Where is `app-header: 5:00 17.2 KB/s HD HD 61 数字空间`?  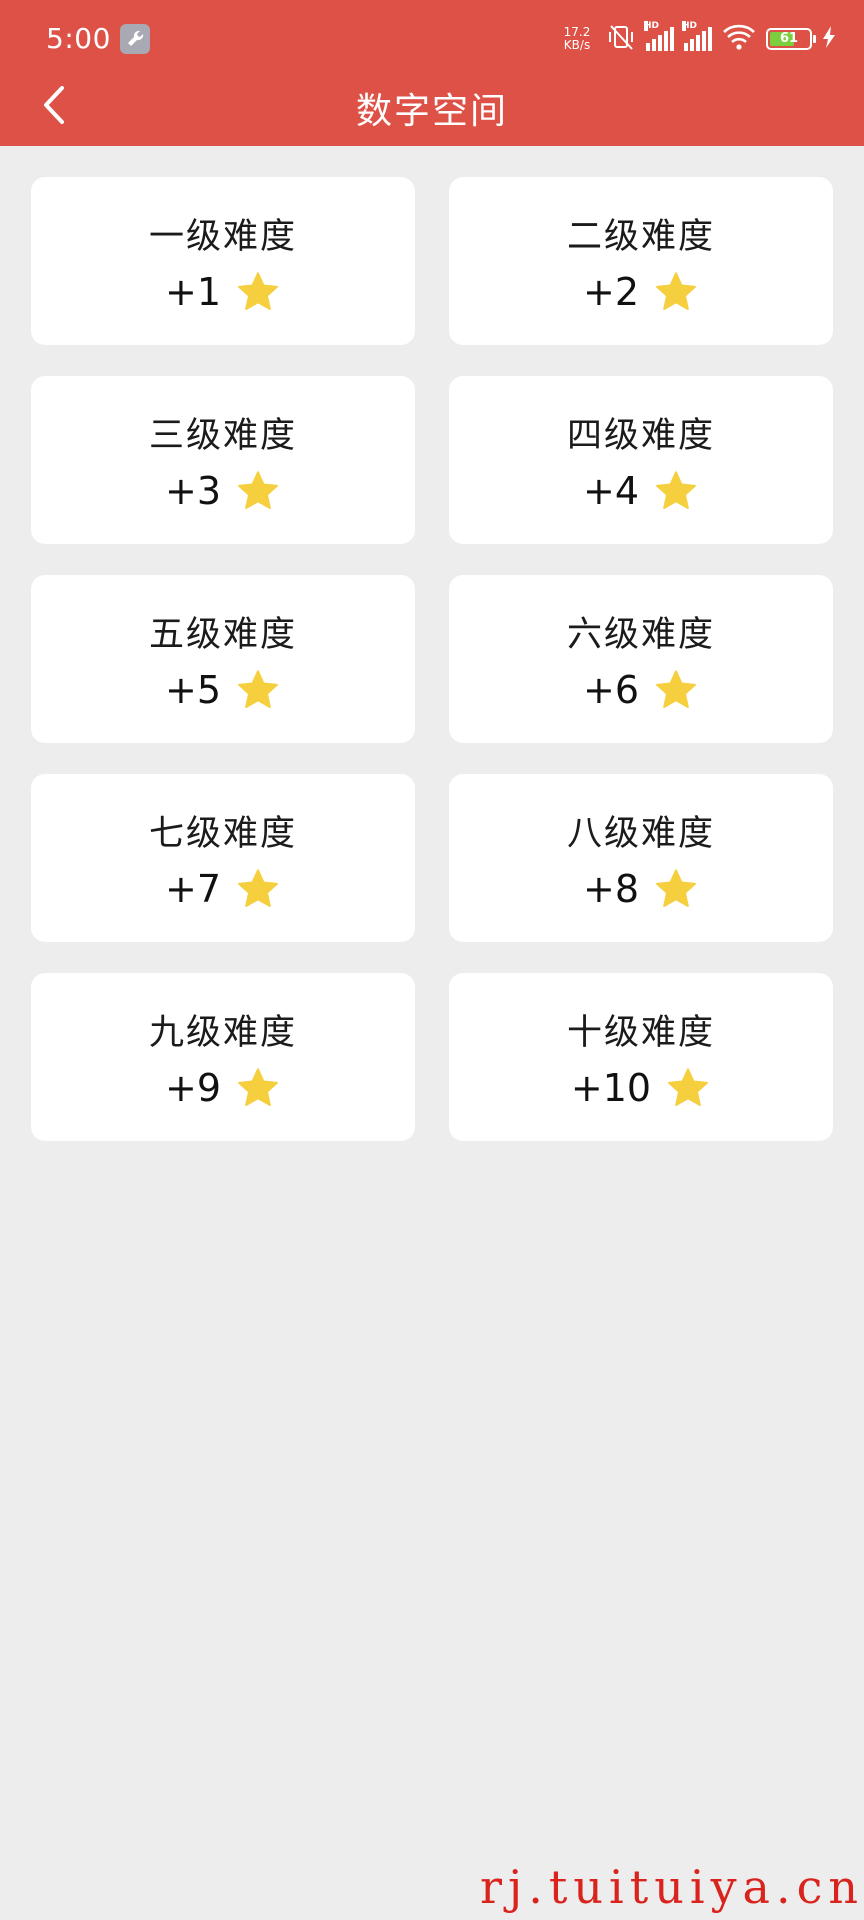
app-header: 5:00 17.2 KB/s HD HD 61 数字空间 is located at coordinates (432, 73).